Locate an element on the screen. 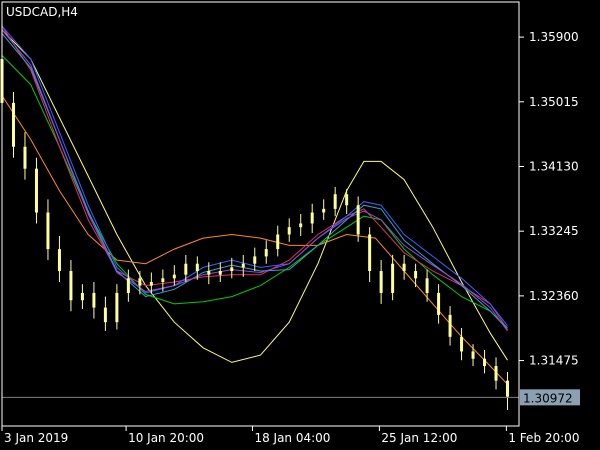  y-tick-label: 1.33245 is located at coordinates (554, 231).